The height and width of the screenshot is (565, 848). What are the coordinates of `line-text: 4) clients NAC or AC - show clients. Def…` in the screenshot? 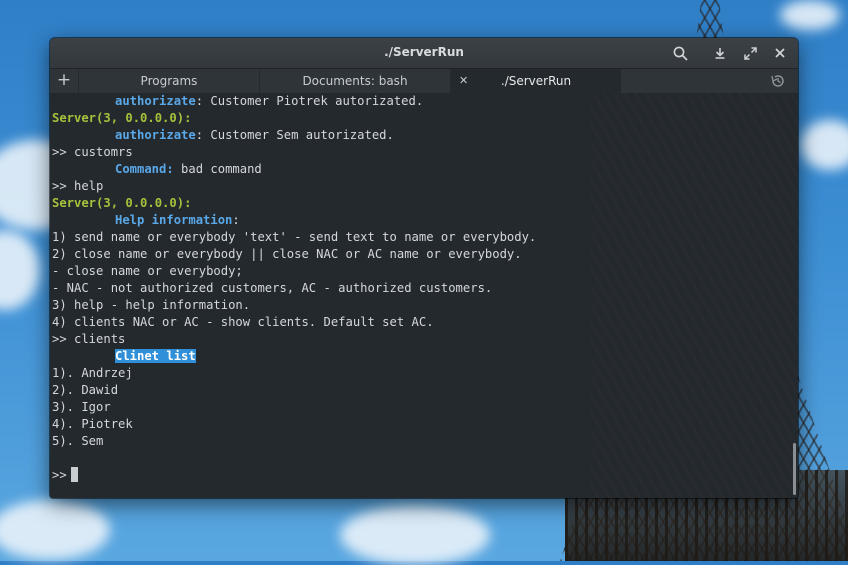 It's located at (243, 322).